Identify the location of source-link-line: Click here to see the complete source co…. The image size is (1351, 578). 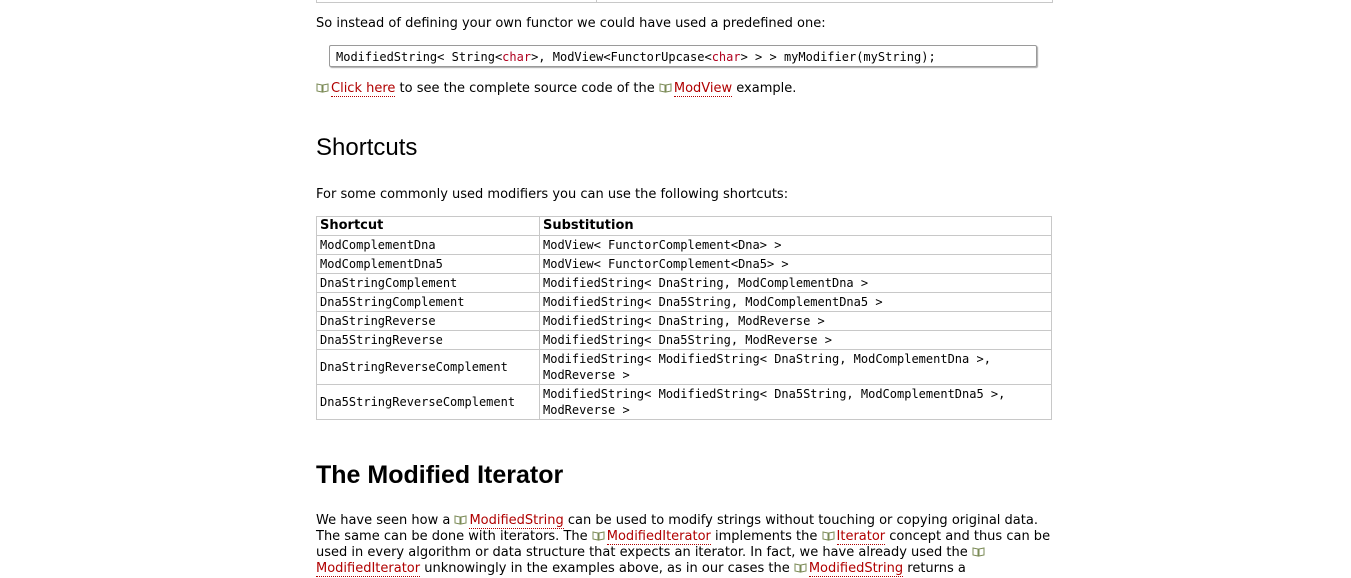
(556, 89).